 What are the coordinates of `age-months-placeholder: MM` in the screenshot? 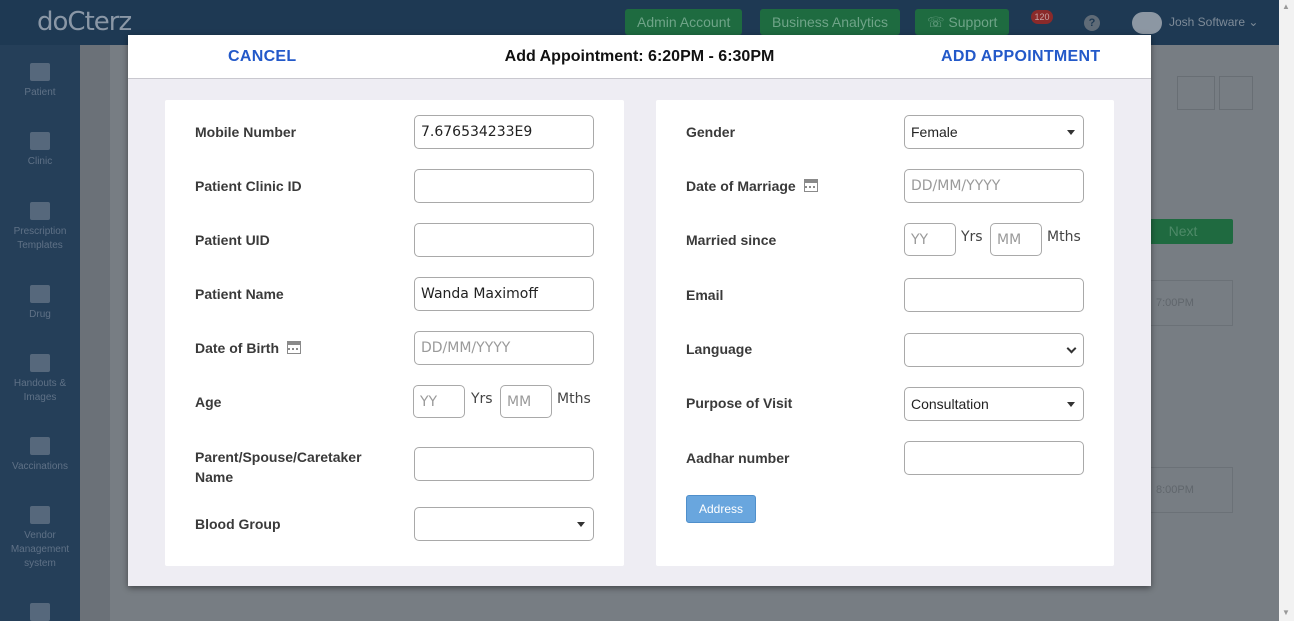 It's located at (519, 402).